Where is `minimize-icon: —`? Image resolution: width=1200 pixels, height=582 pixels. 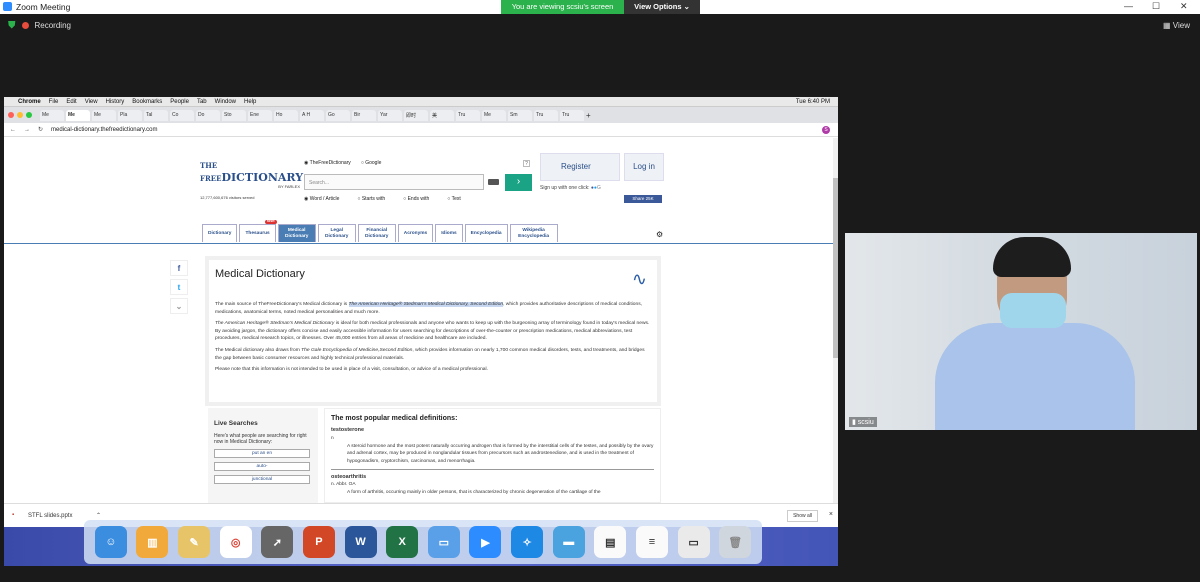 minimize-icon: — is located at coordinates (1128, 6).